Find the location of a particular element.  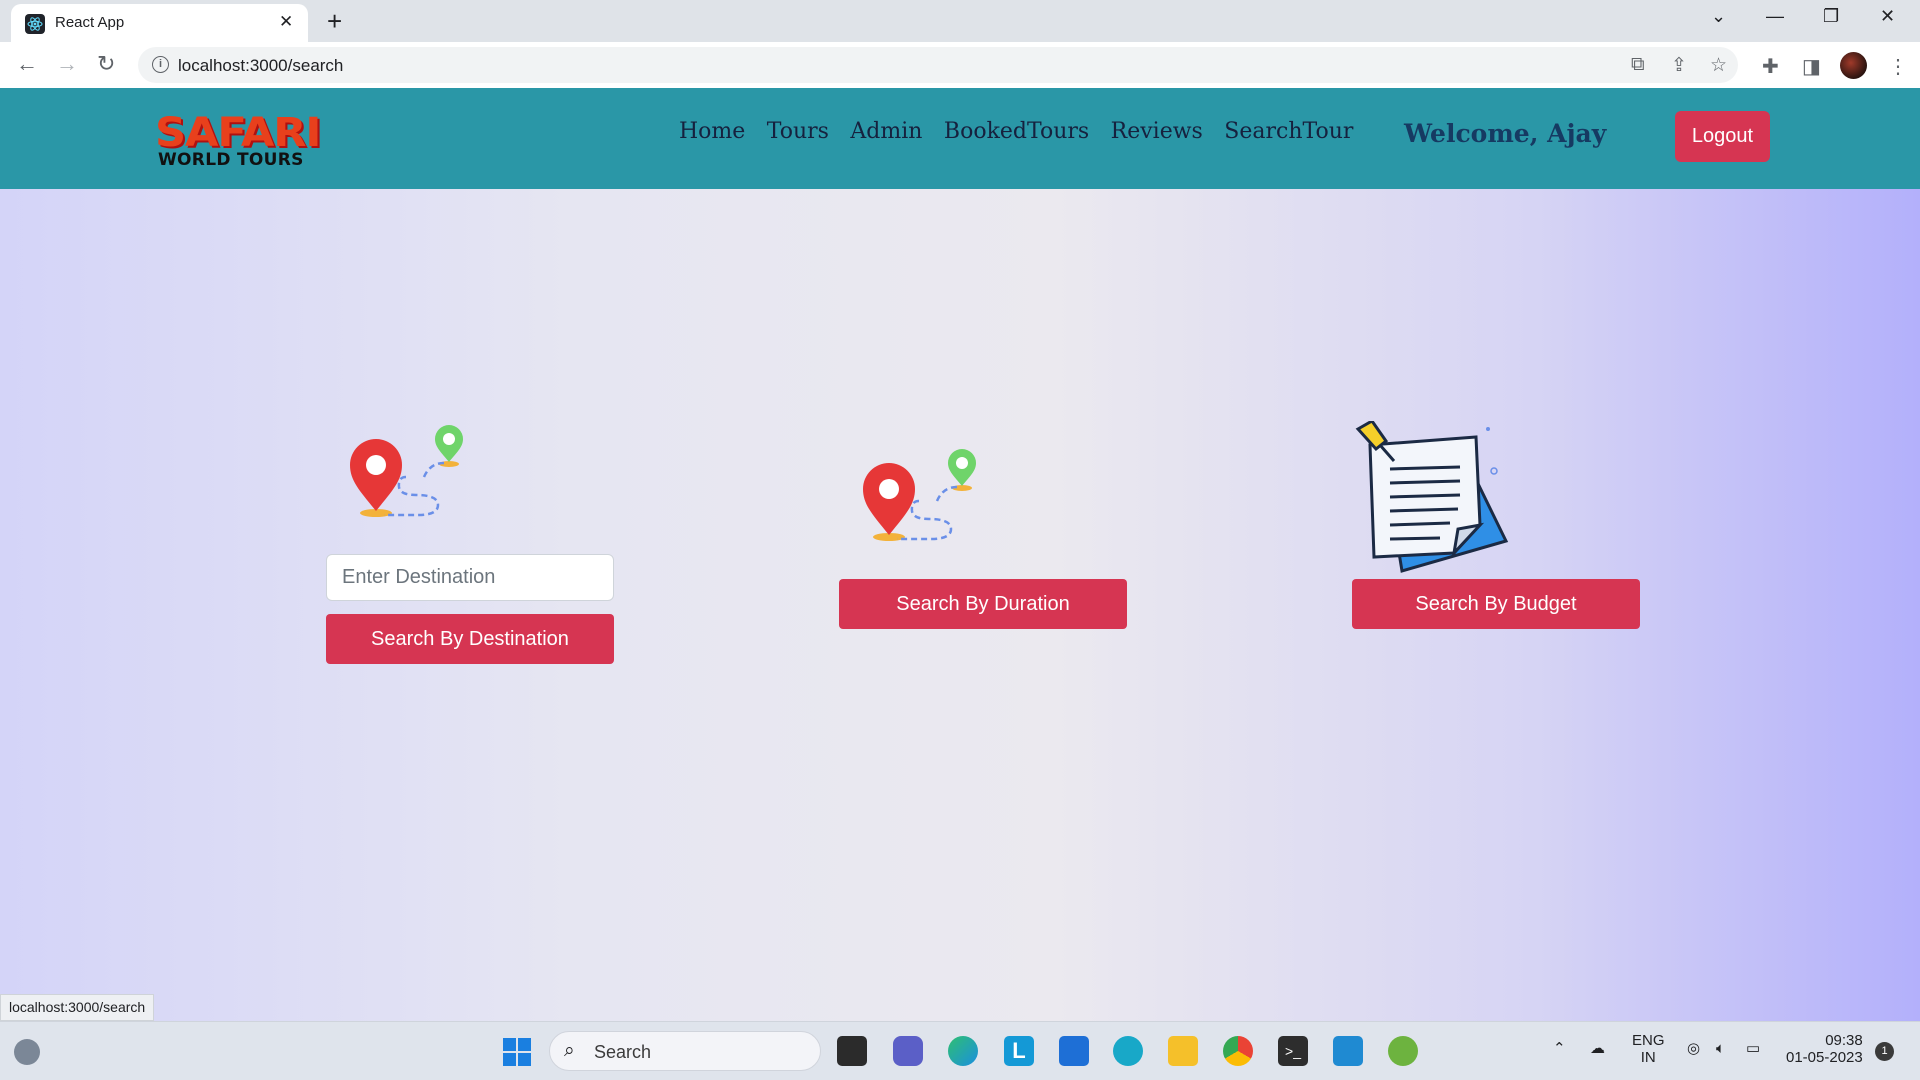

logo-title: SAFARI is located at coordinates (238, 133).